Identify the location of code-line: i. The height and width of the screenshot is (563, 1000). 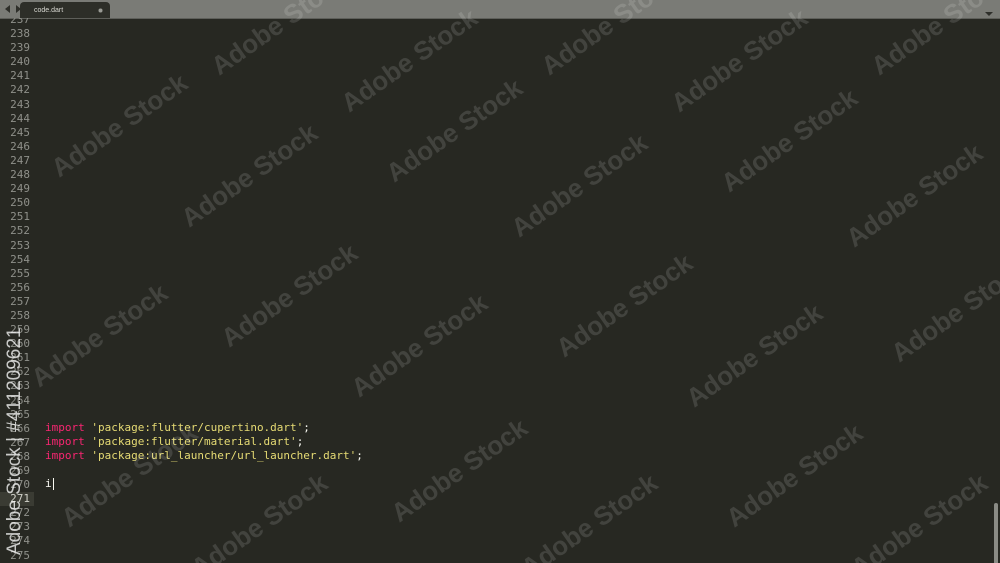
(495, 484).